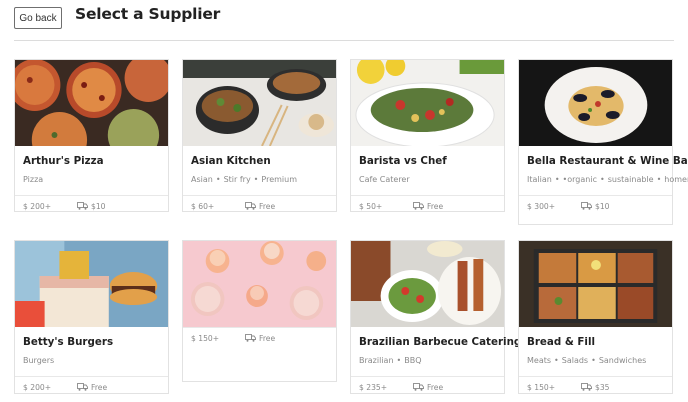 The height and width of the screenshot is (402, 688). I want to click on supplier-name: Bella Restaurant & Wine Bar, so click(607, 161).